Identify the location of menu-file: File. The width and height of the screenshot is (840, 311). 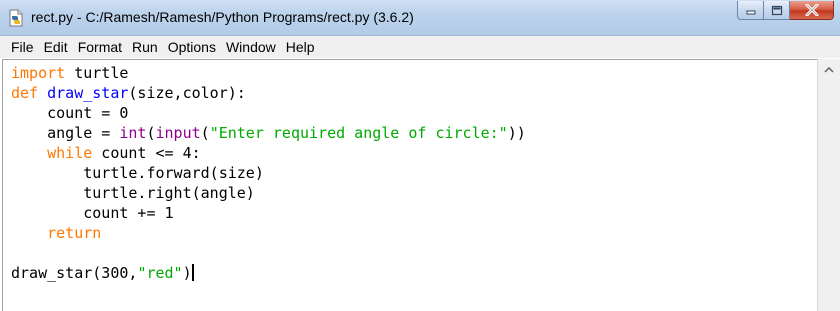
(22, 47).